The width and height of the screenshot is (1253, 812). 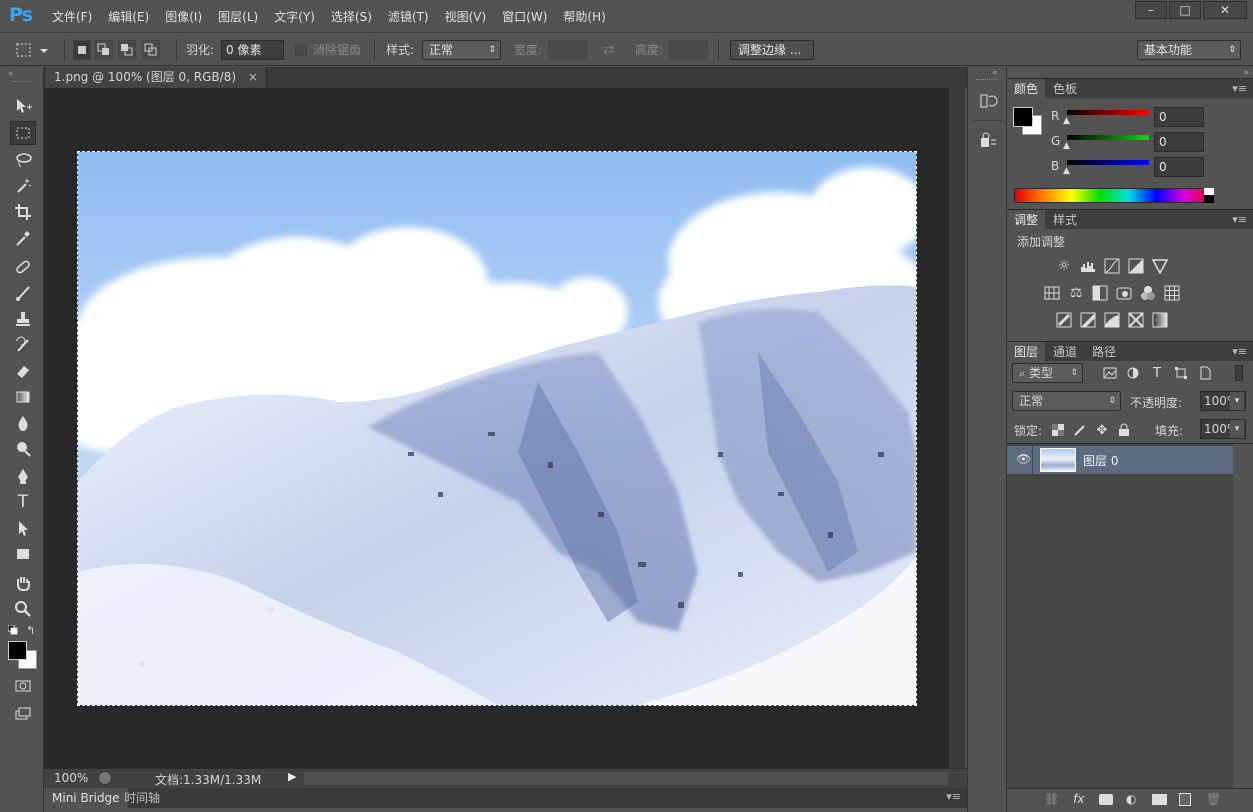 What do you see at coordinates (1106, 799) in the screenshot?
I see `add-mask-icon` at bounding box center [1106, 799].